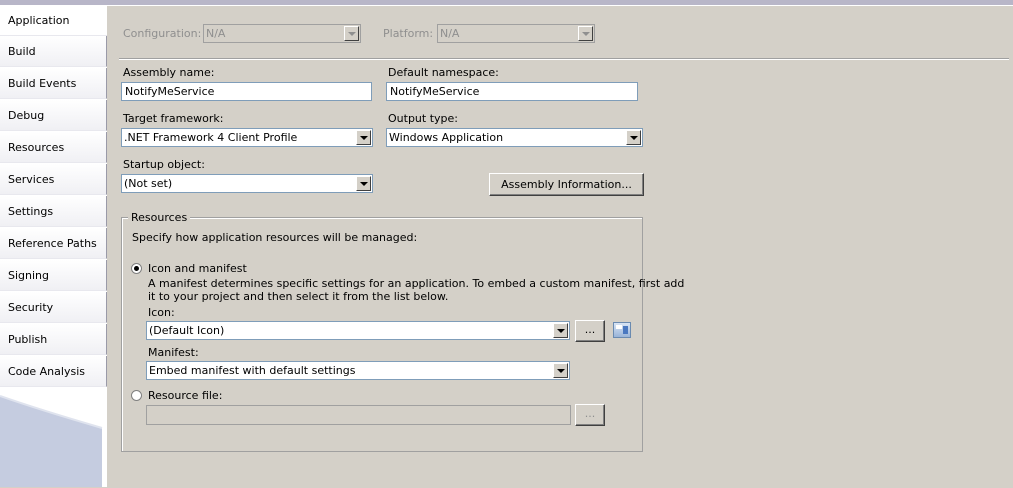 This screenshot has width=1013, height=488. Describe the element at coordinates (185, 395) in the screenshot. I see `resource-file-label: Resource file:` at that location.